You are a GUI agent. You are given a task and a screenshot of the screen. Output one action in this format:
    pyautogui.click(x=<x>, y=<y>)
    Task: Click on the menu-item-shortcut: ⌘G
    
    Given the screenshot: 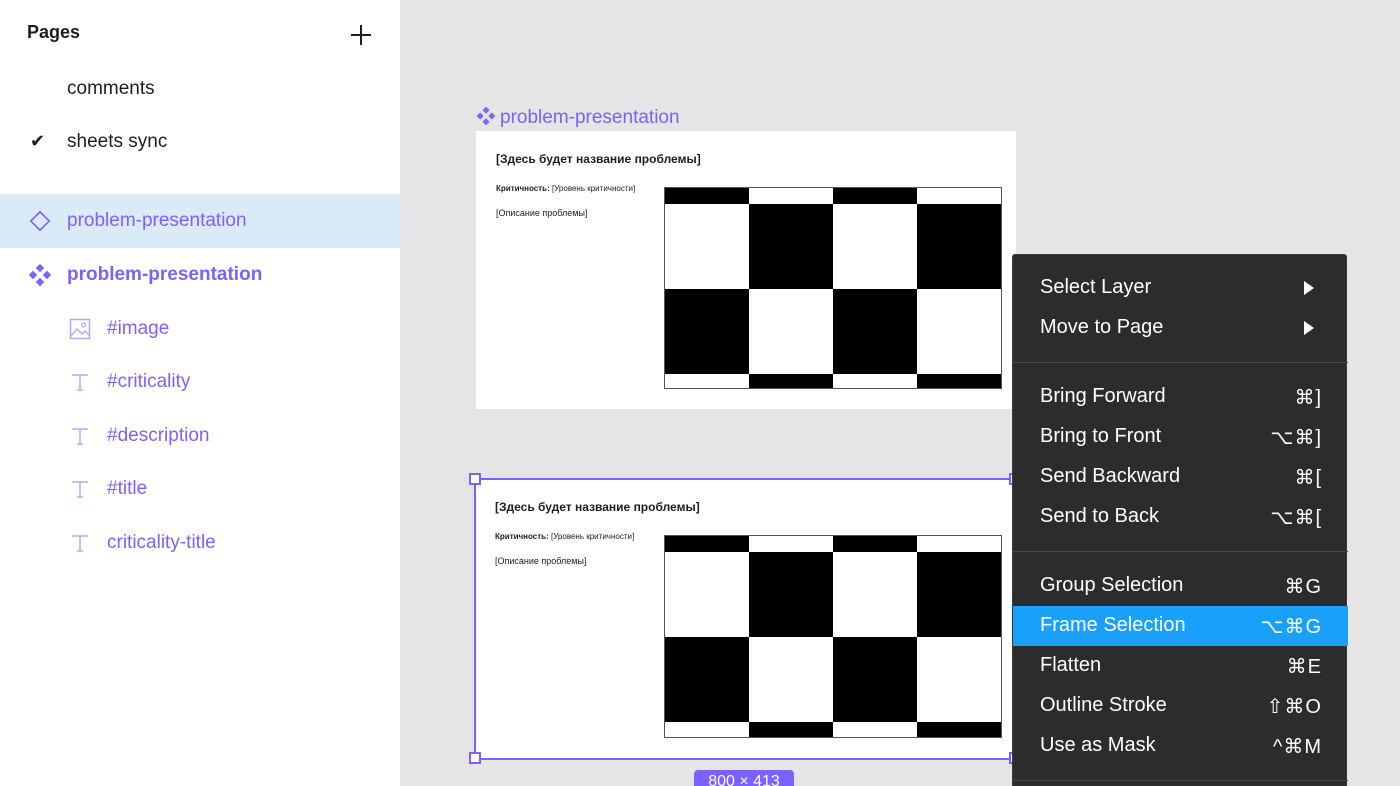 What is the action you would take?
    pyautogui.click(x=1303, y=587)
    